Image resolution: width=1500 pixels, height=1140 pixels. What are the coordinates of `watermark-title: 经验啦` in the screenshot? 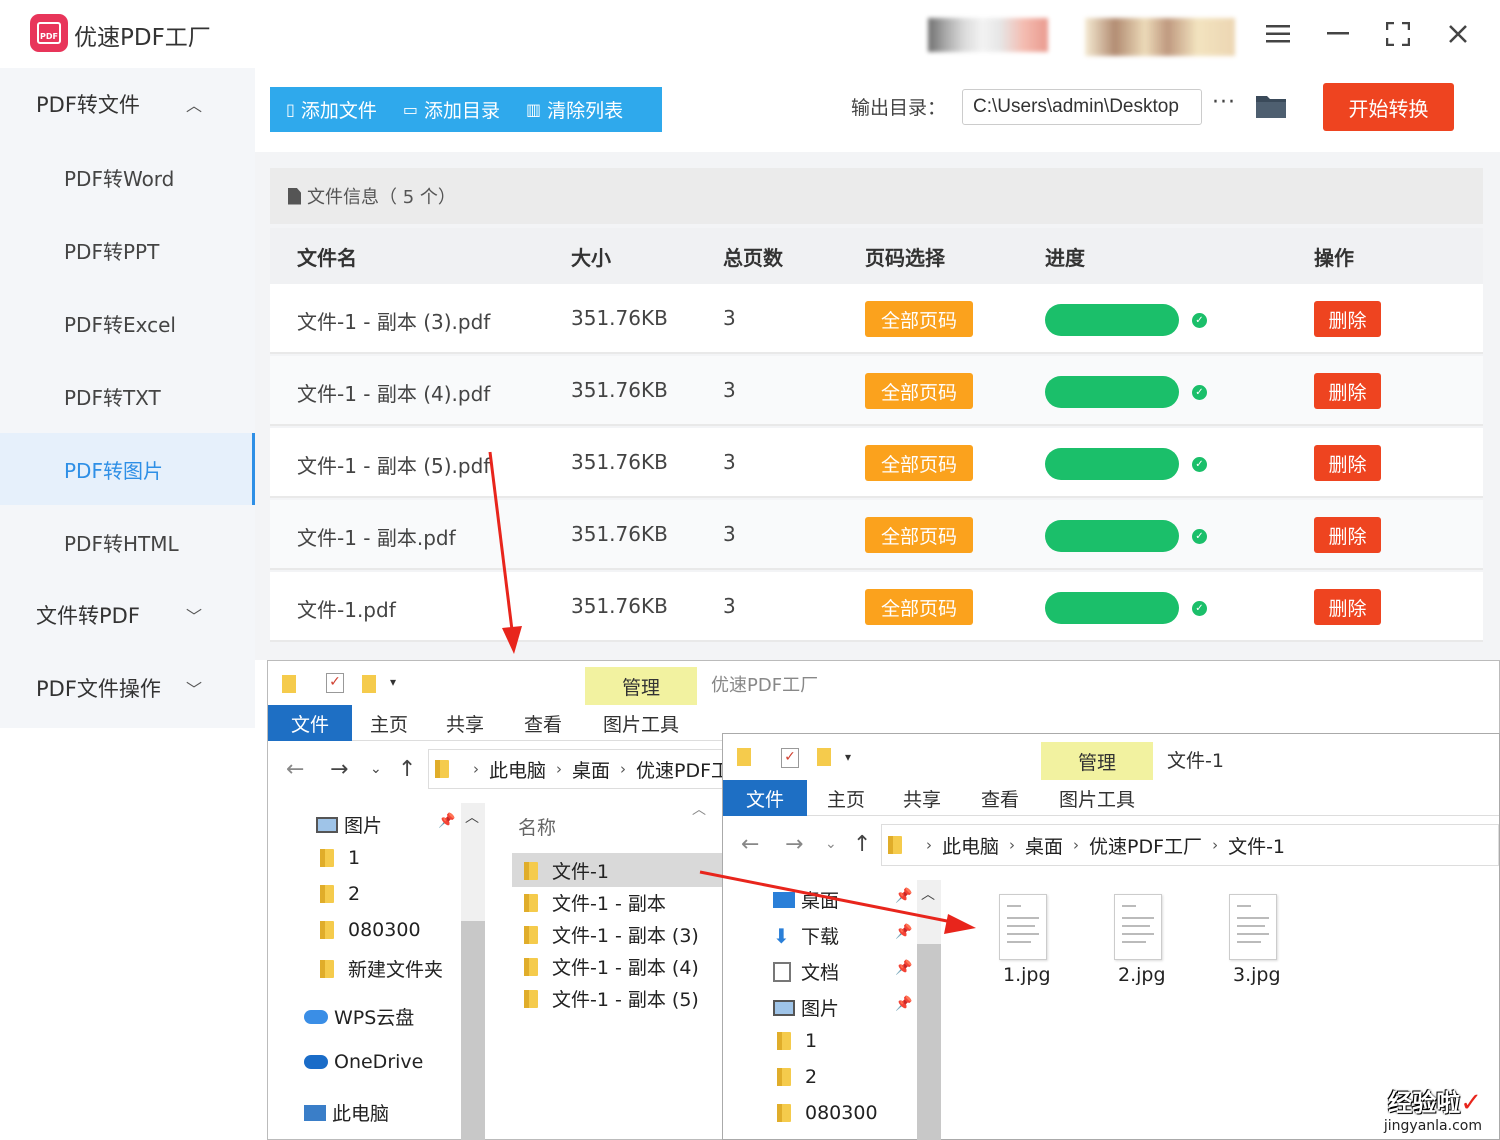 It's located at (1424, 1103).